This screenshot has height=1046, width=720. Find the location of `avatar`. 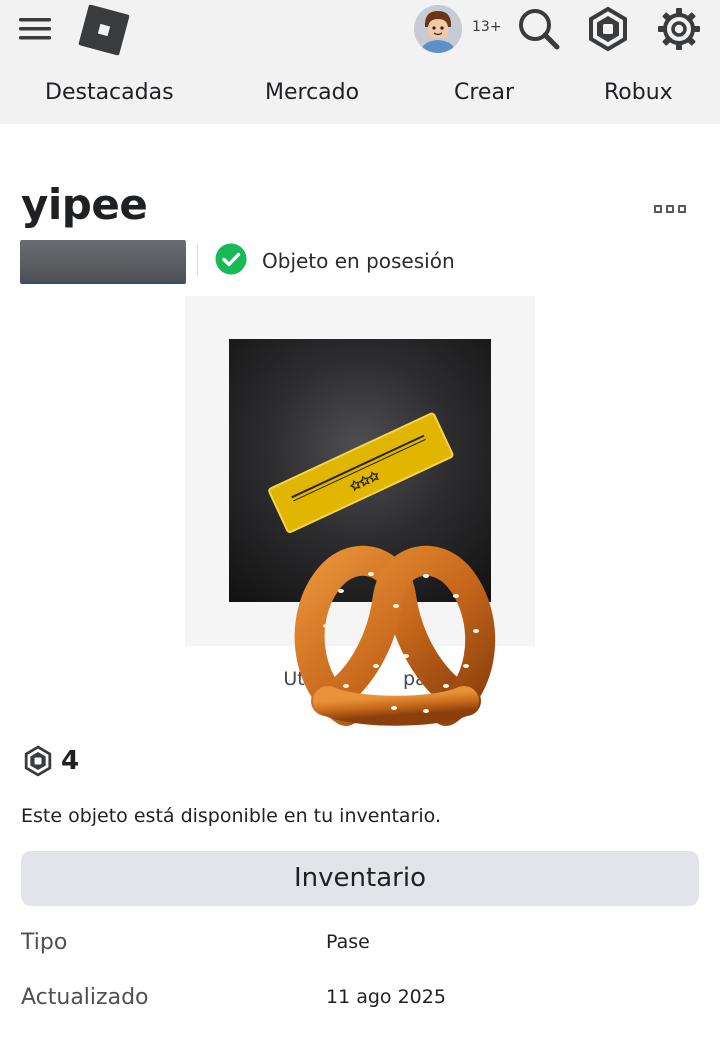

avatar is located at coordinates (438, 29).